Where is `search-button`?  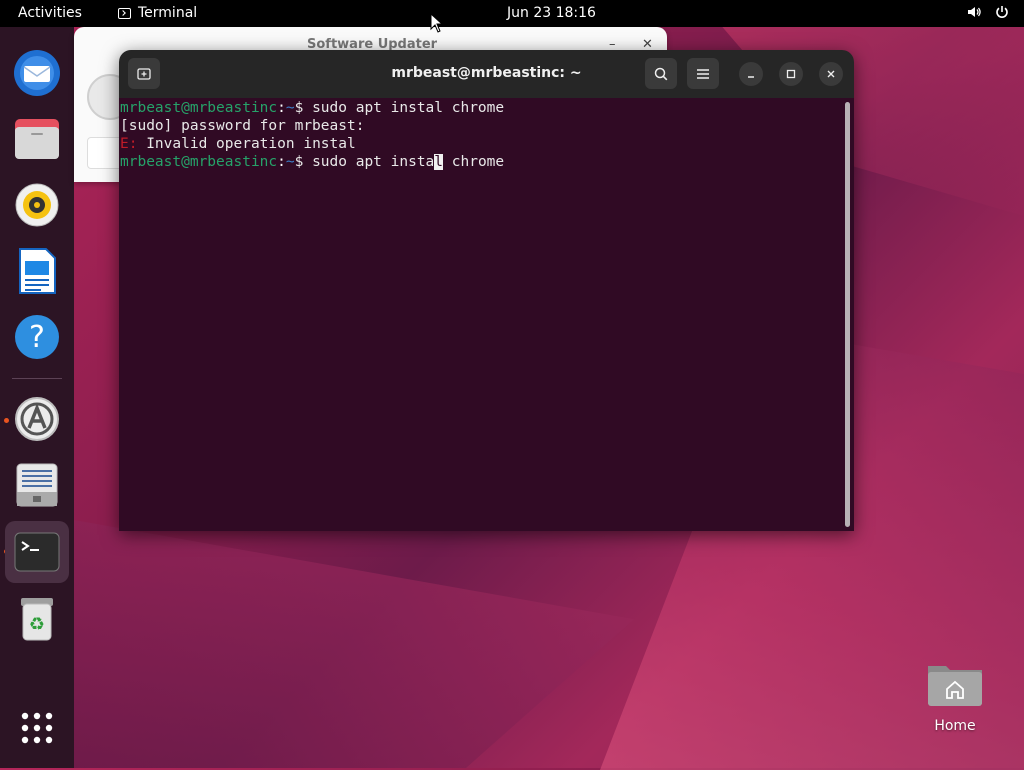
search-button is located at coordinates (661, 73).